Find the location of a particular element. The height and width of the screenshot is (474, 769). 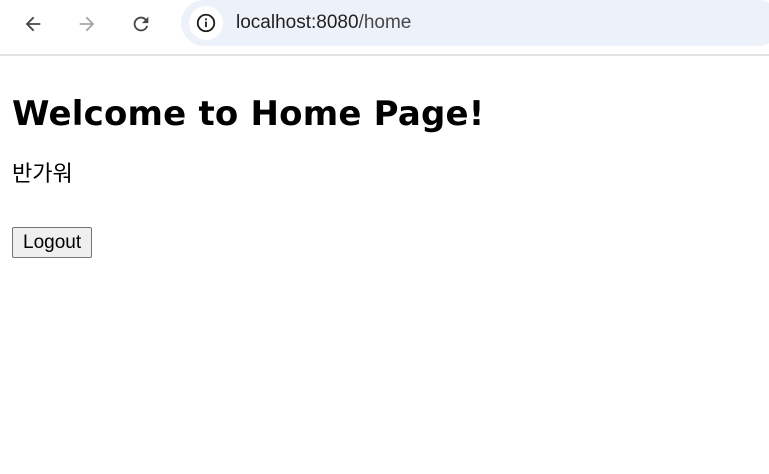

info-icon is located at coordinates (206, 23).